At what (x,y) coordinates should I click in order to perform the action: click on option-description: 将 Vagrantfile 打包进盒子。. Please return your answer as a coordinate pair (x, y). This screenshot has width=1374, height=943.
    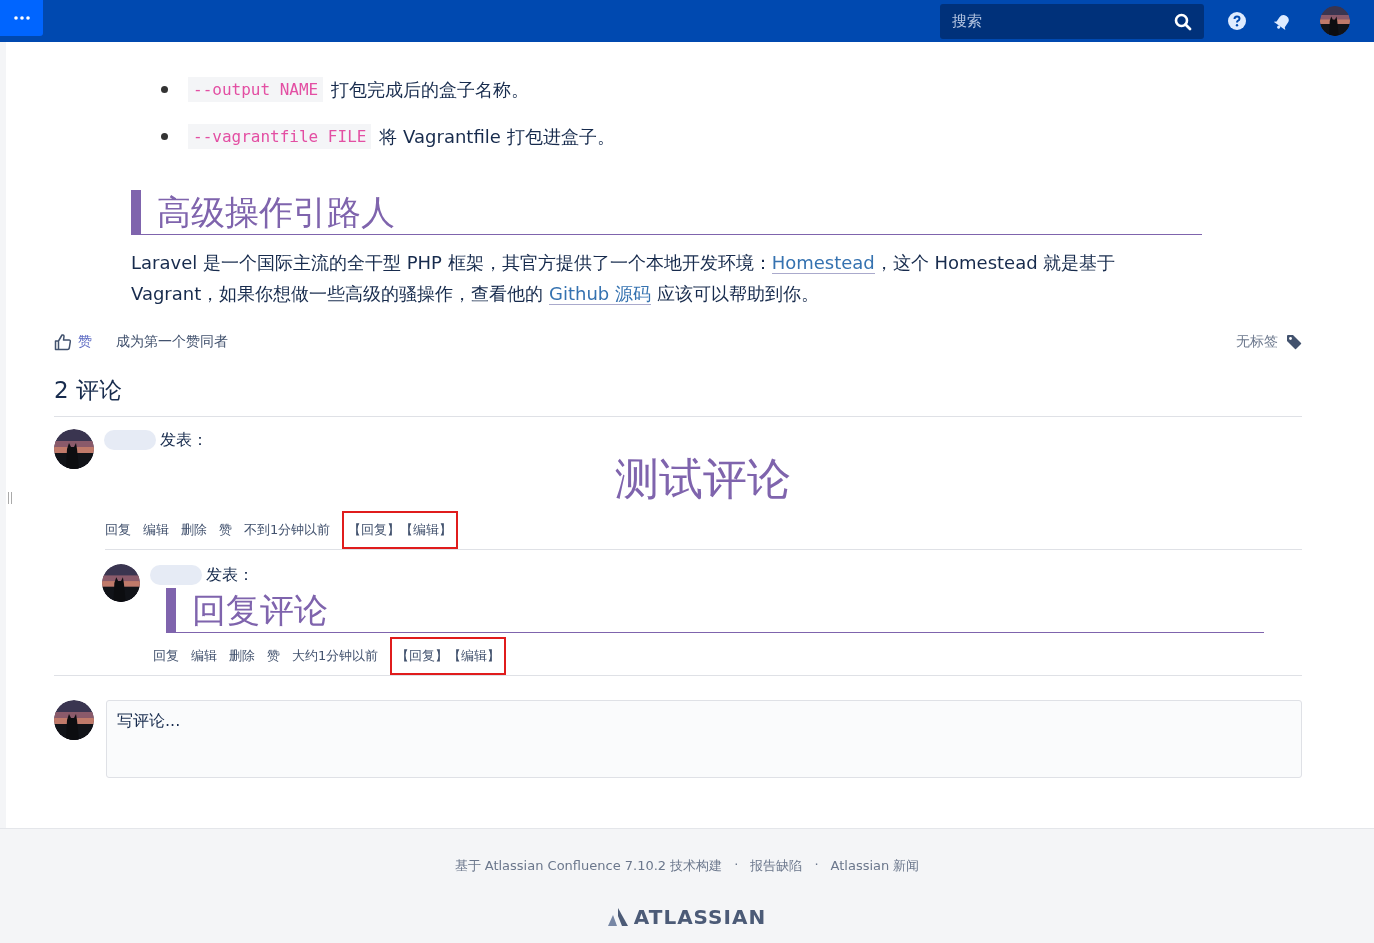
    Looking at the image, I should click on (497, 136).